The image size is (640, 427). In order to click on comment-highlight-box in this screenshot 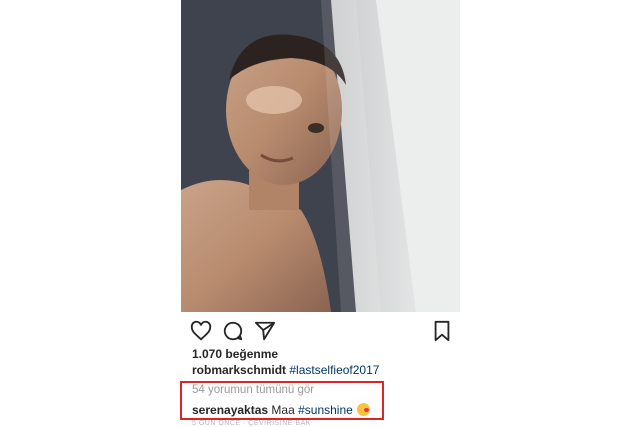, I will do `click(282, 400)`.